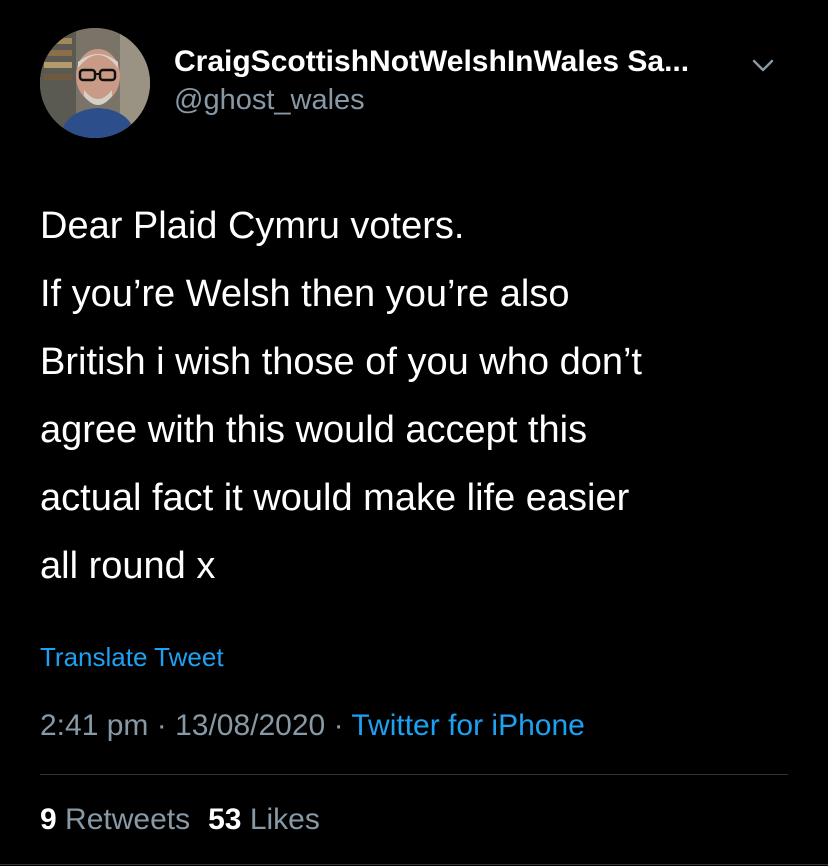 The width and height of the screenshot is (828, 866). I want to click on tweet-date: 13/08/2020, so click(250, 725).